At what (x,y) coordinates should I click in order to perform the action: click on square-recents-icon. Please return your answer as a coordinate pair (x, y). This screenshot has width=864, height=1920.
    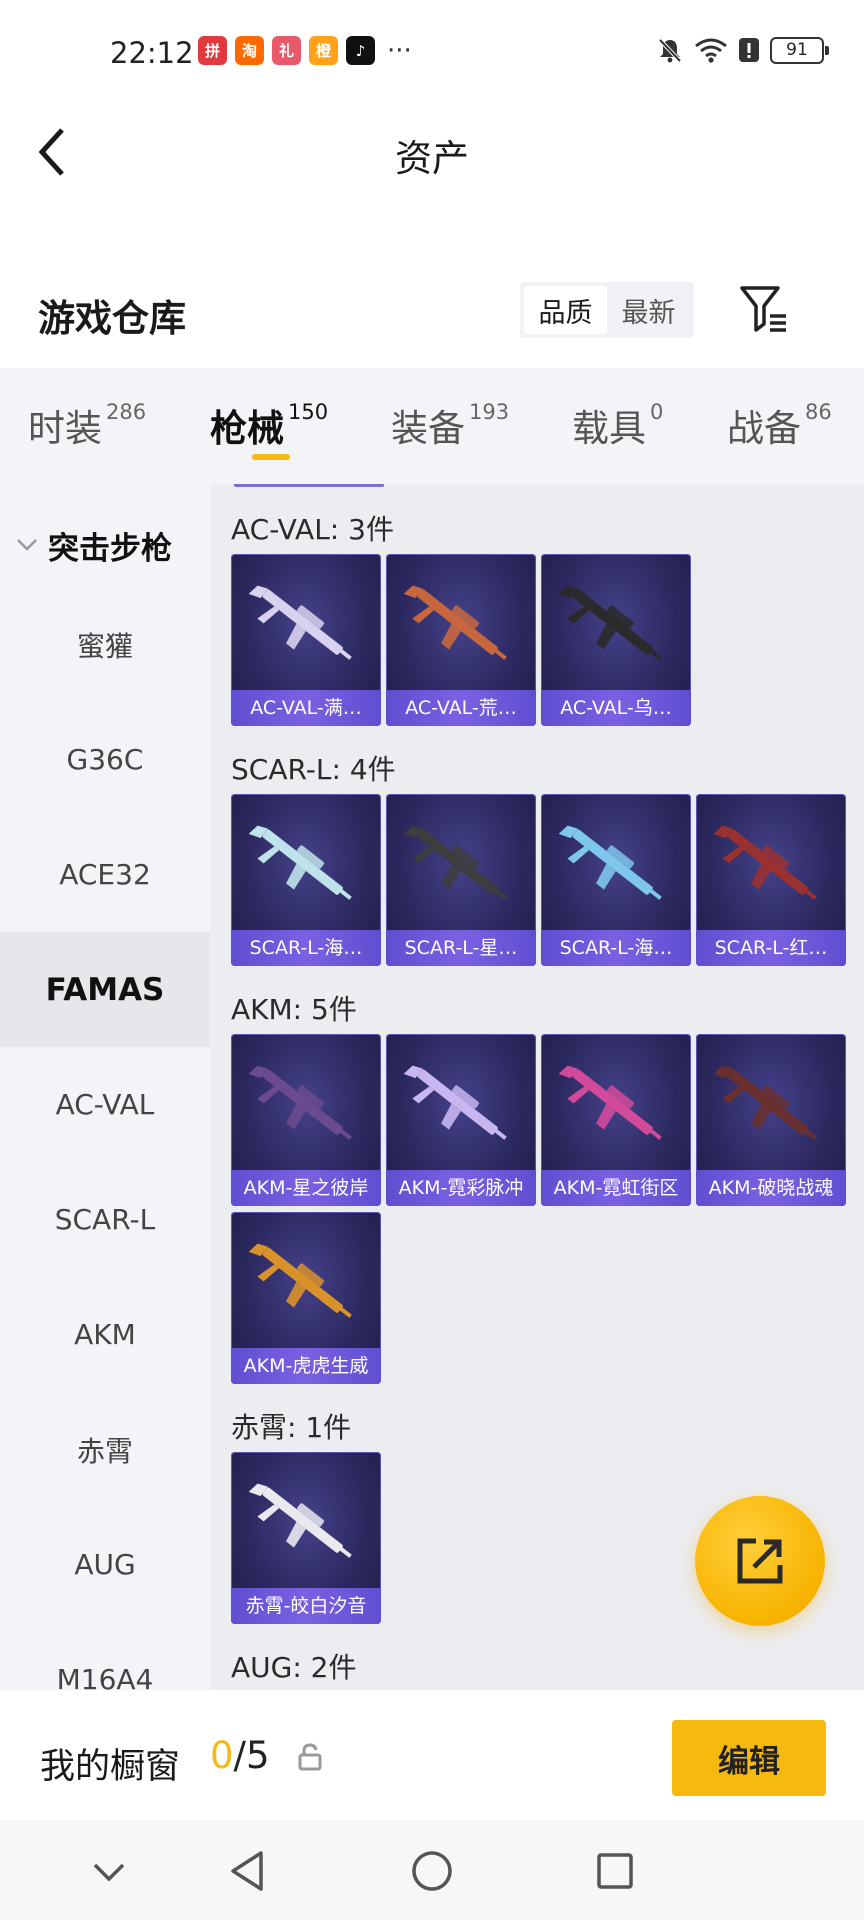
    Looking at the image, I should click on (615, 1871).